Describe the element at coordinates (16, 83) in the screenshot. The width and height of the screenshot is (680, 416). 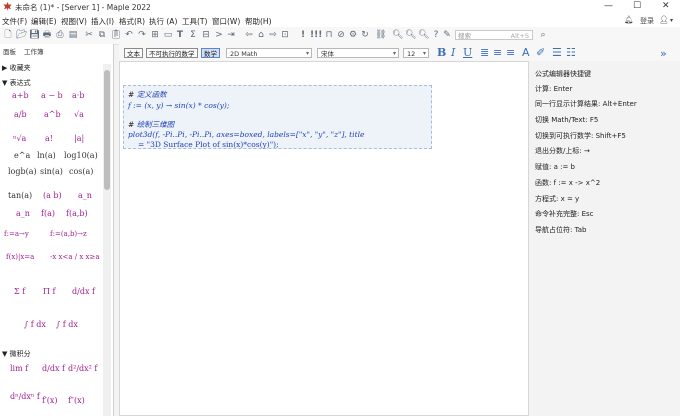
I see `palette-section-expression: ▼ 表达式` at that location.